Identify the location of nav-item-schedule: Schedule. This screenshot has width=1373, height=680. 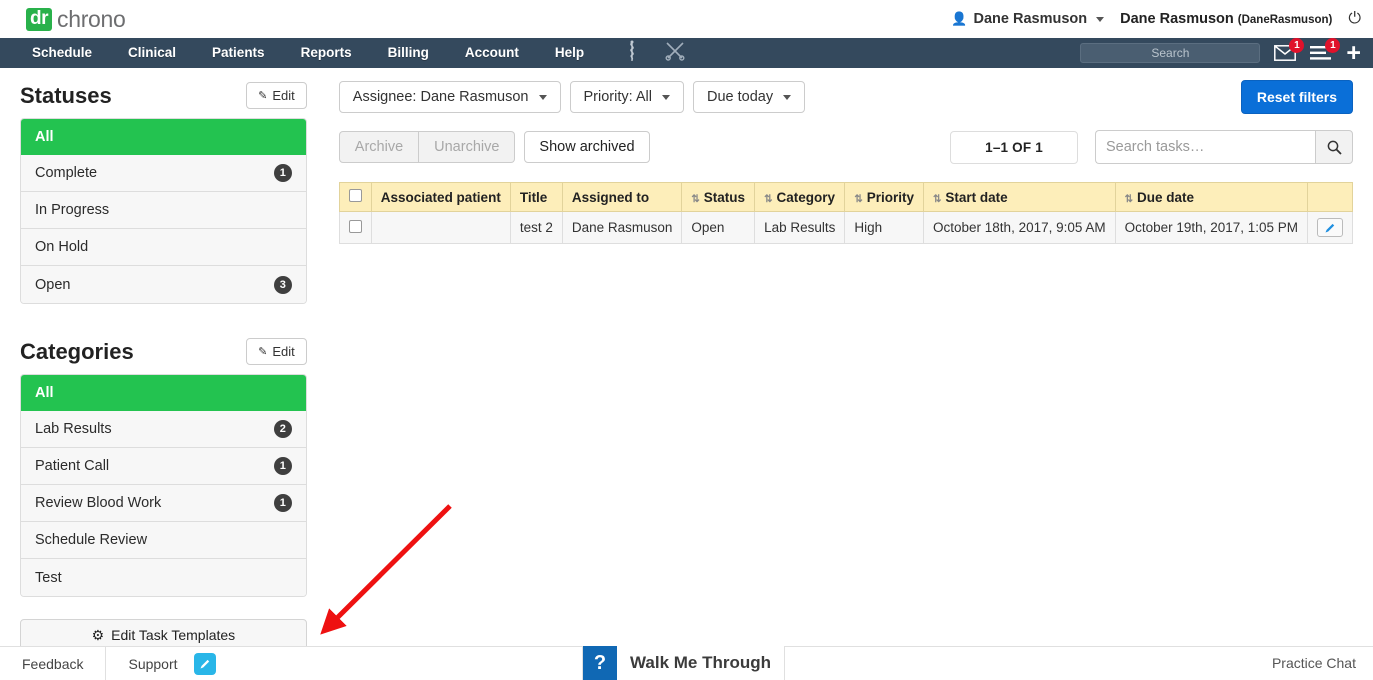
(55, 53).